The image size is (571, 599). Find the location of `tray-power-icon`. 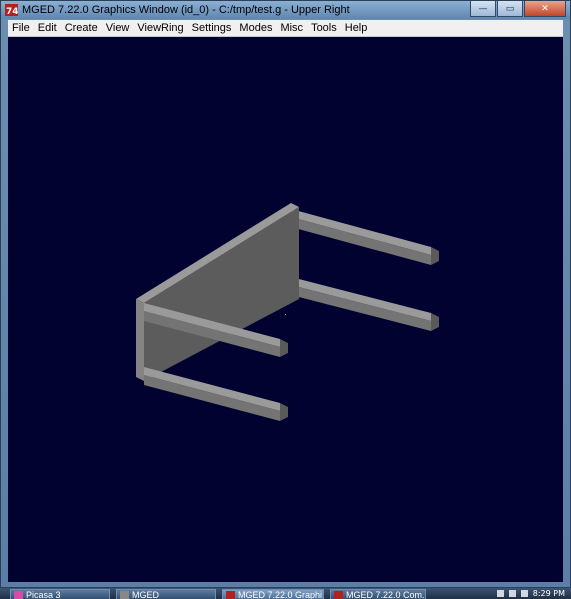

tray-power-icon is located at coordinates (524, 593).